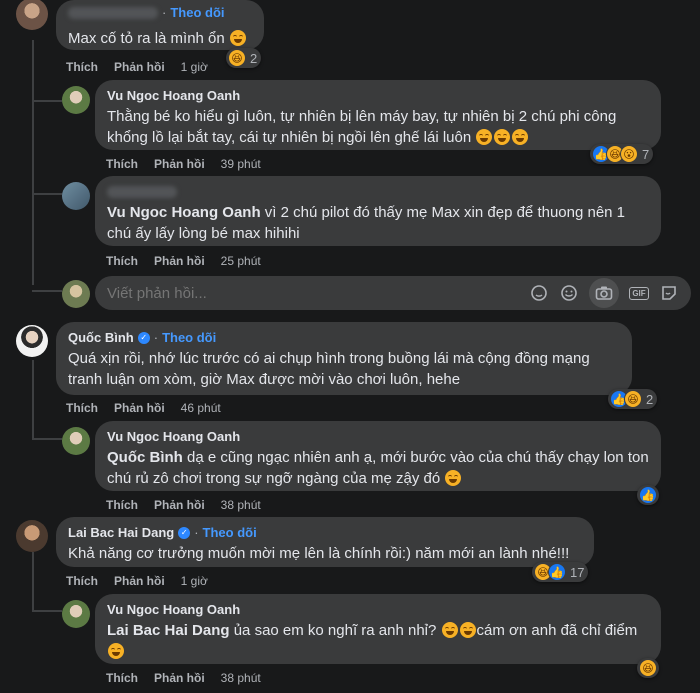 The image size is (700, 693). I want to click on comment-bubble: · Theo dõi Max cố tỏ ra là mình ổn, so click(160, 25).